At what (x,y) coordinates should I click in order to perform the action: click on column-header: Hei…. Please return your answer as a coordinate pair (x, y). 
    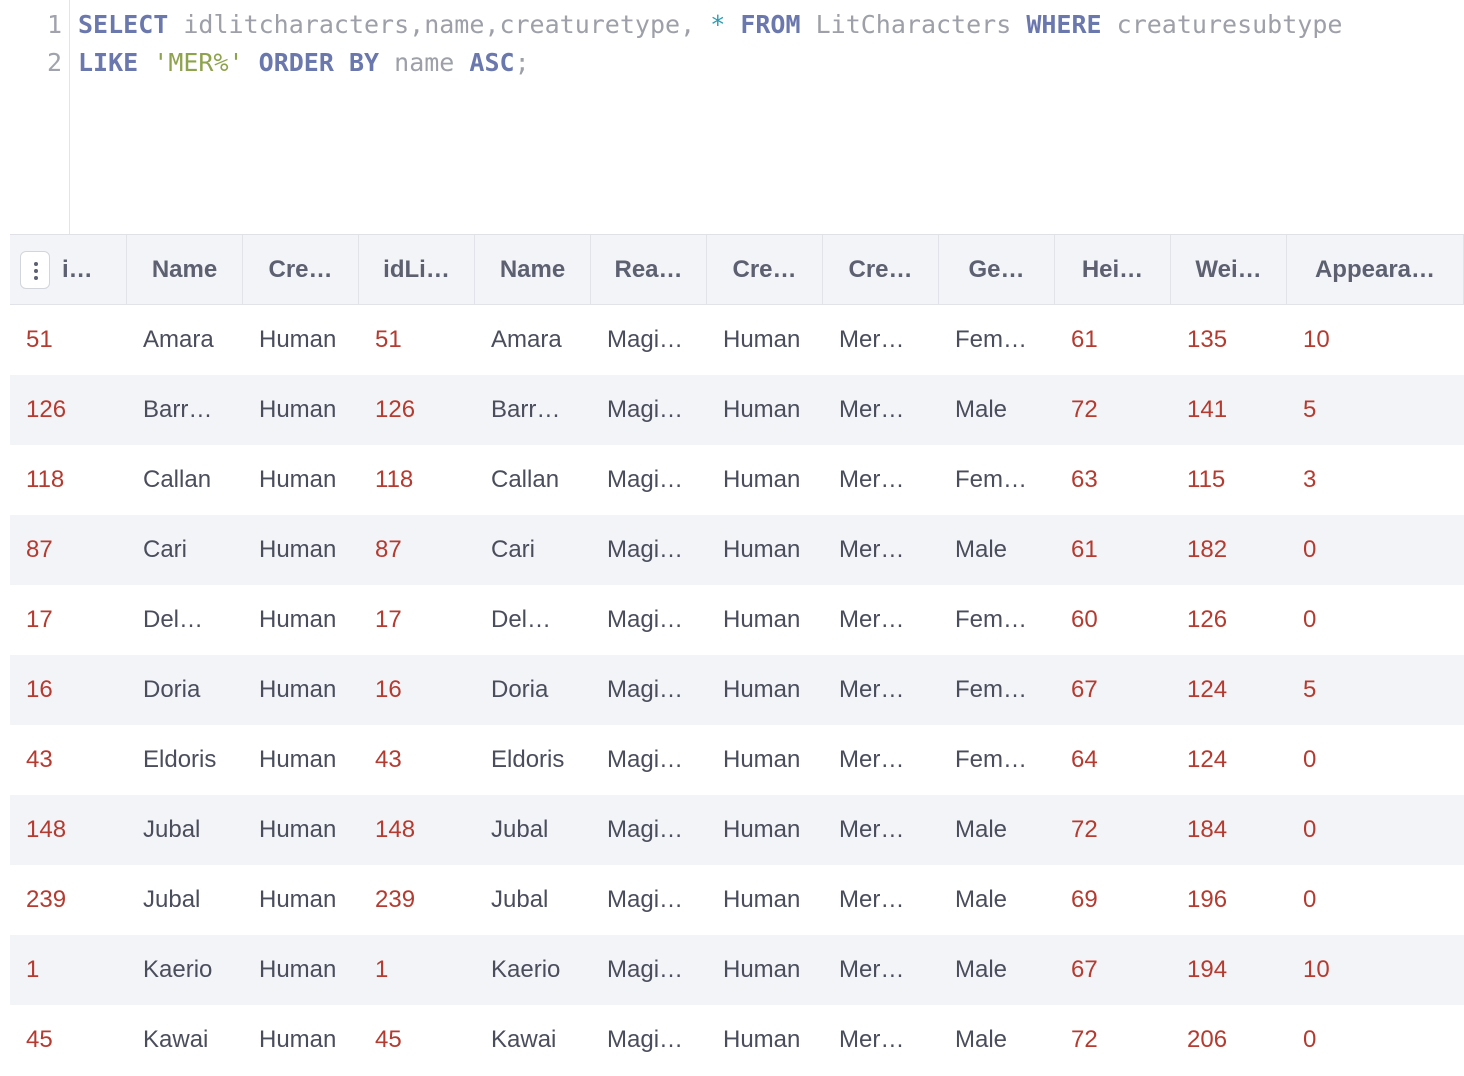
    Looking at the image, I should click on (1113, 270).